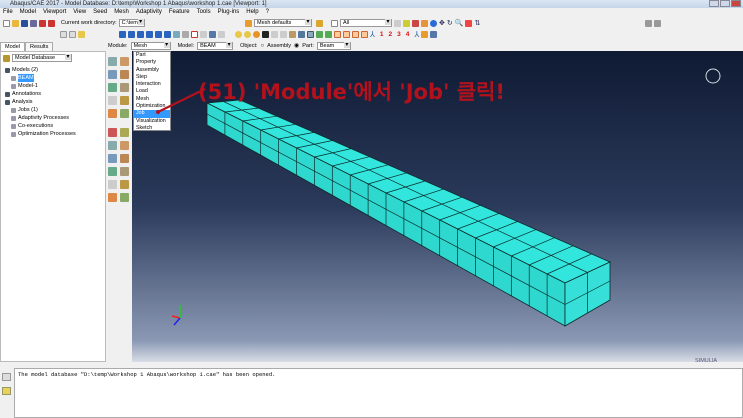 This screenshot has width=743, height=418. What do you see at coordinates (397, 23) in the screenshot?
I see `selection-options-icon` at bounding box center [397, 23].